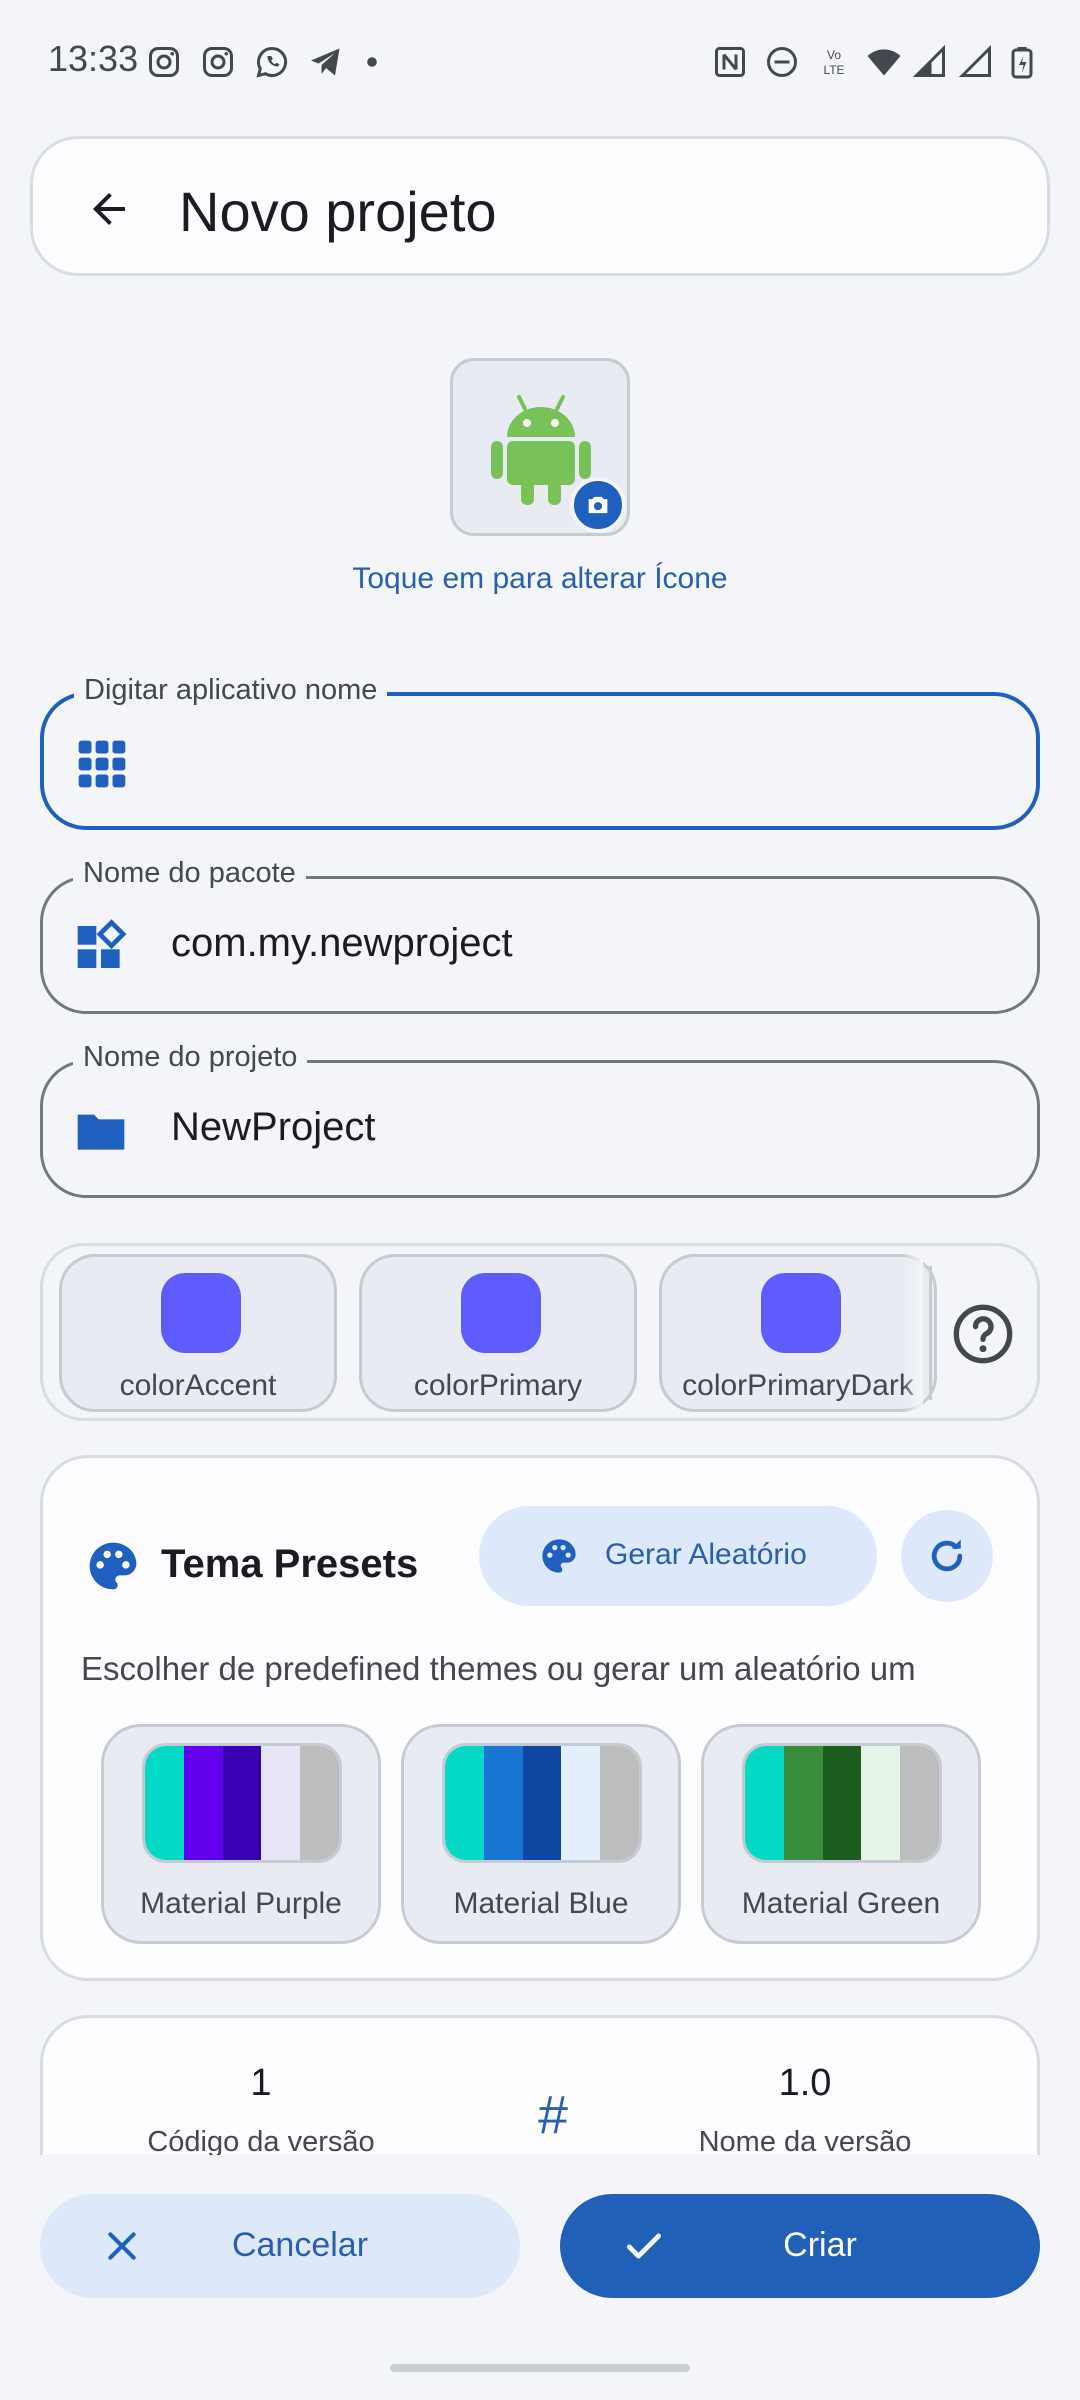 The height and width of the screenshot is (2400, 1080). Describe the element at coordinates (540, 935) in the screenshot. I see `package-name-field: Nome do pacote com.my.newproject` at that location.